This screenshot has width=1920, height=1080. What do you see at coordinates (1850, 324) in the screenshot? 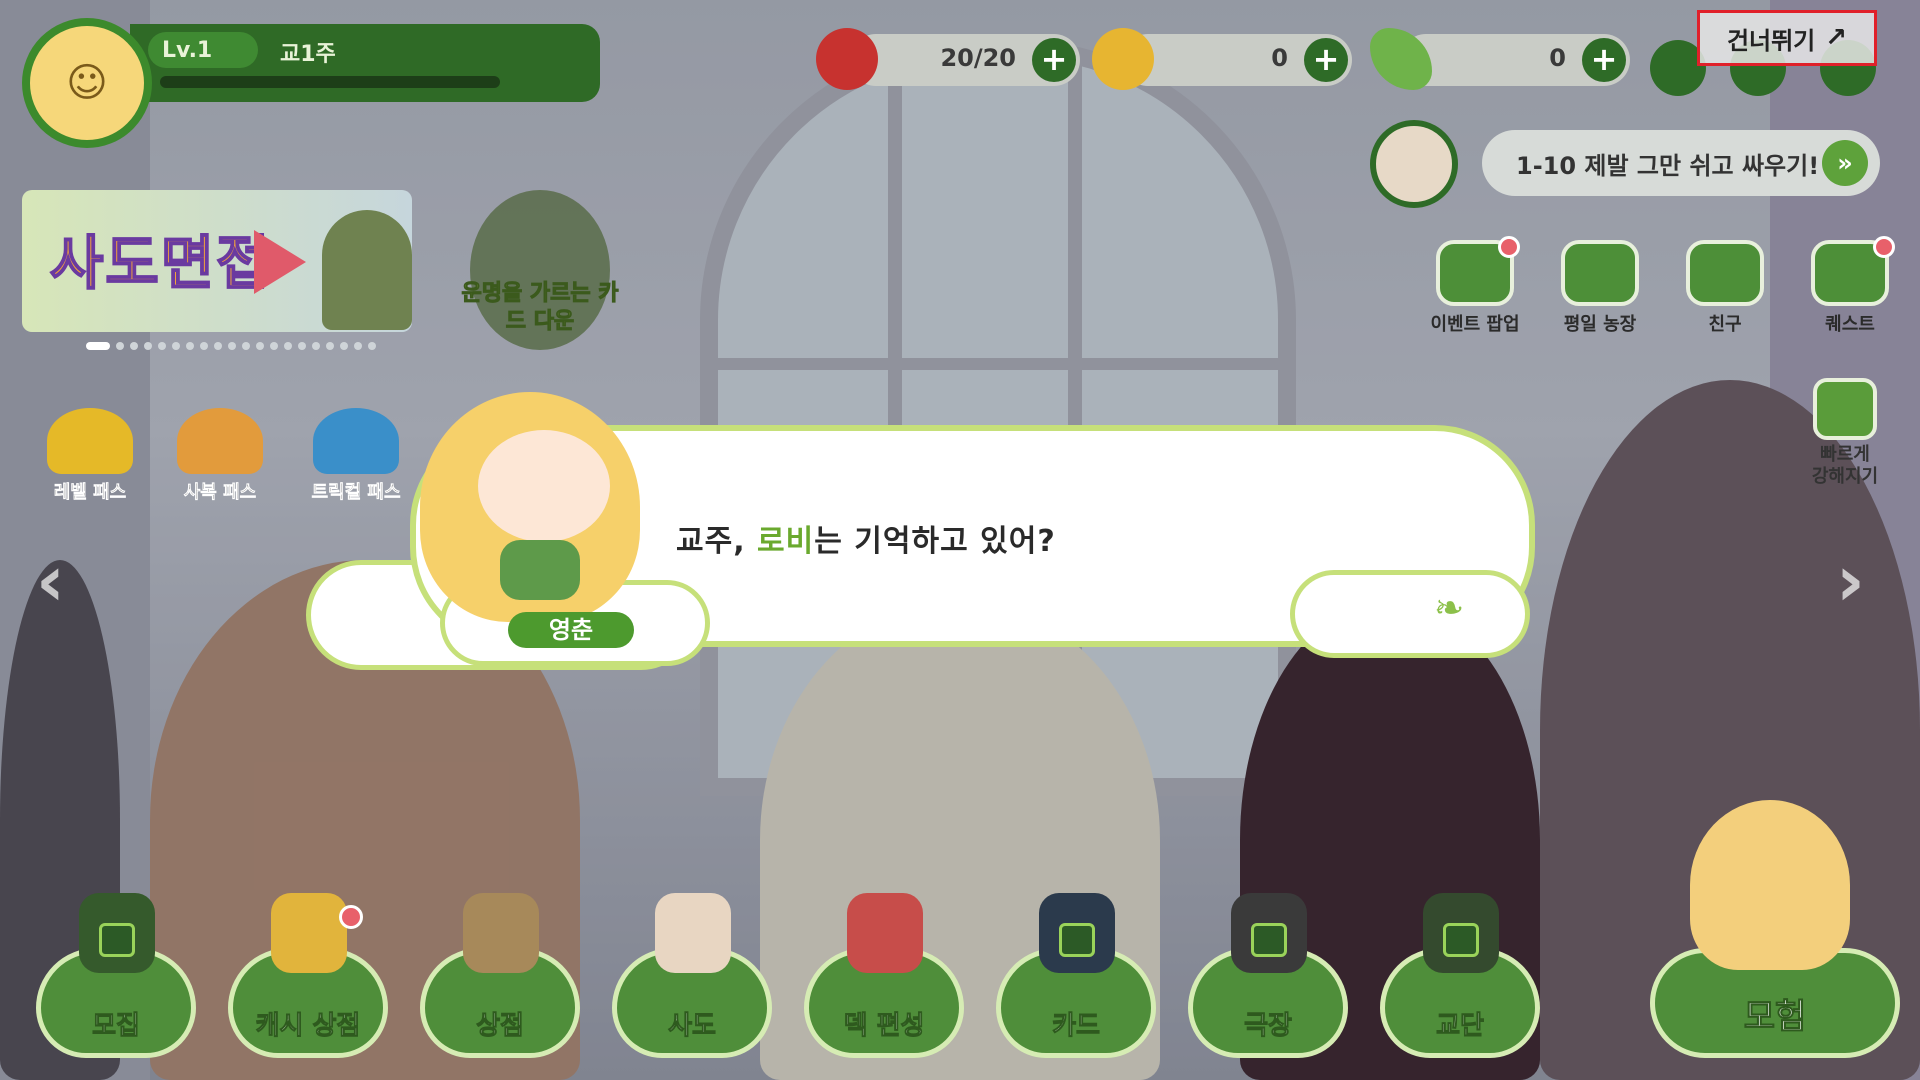
I see `quest-label: 퀘스트` at bounding box center [1850, 324].